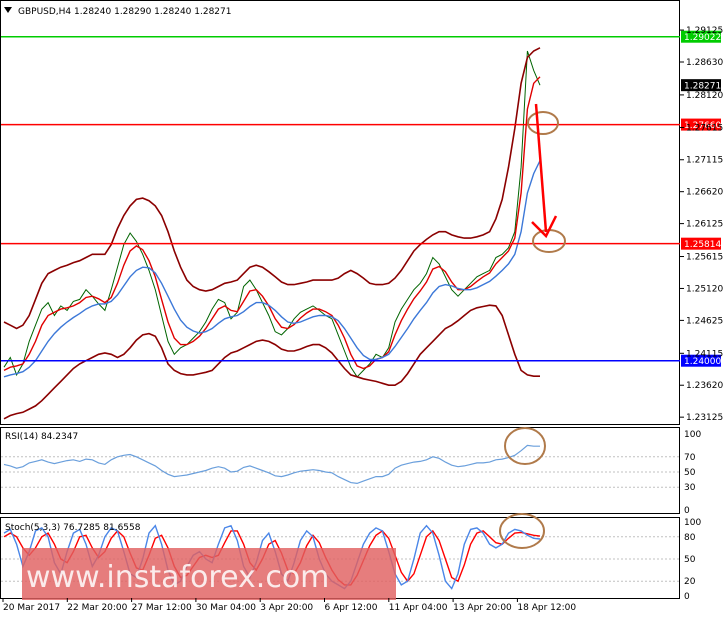  Describe the element at coordinates (702, 245) in the screenshot. I see `level-price-label-2: 1.25814` at that location.